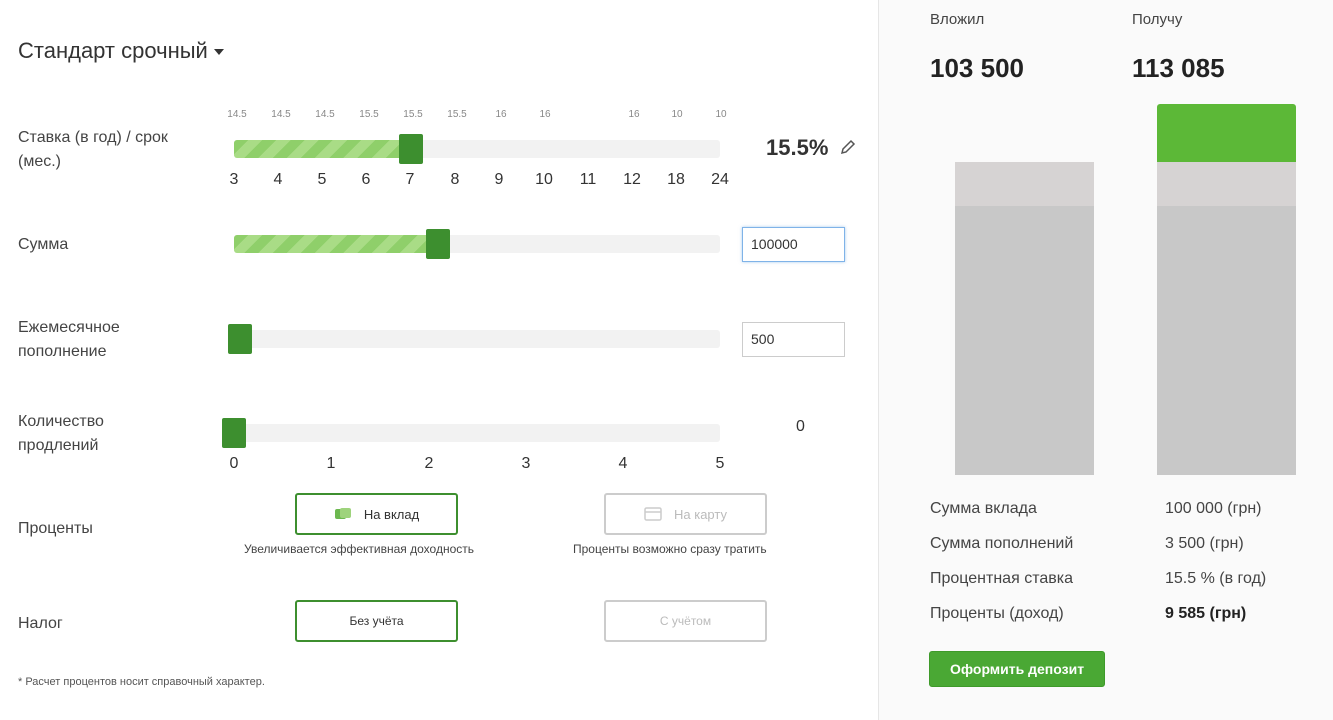 Image resolution: width=1333 pixels, height=720 pixels. I want to click on summary-row-value: 100 000 (грн), so click(1213, 508).